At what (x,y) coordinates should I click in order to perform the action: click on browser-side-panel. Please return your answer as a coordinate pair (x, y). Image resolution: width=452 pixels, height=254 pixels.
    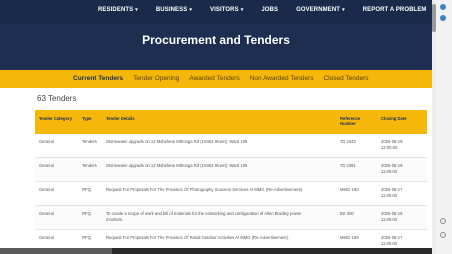
    Looking at the image, I should click on (444, 127).